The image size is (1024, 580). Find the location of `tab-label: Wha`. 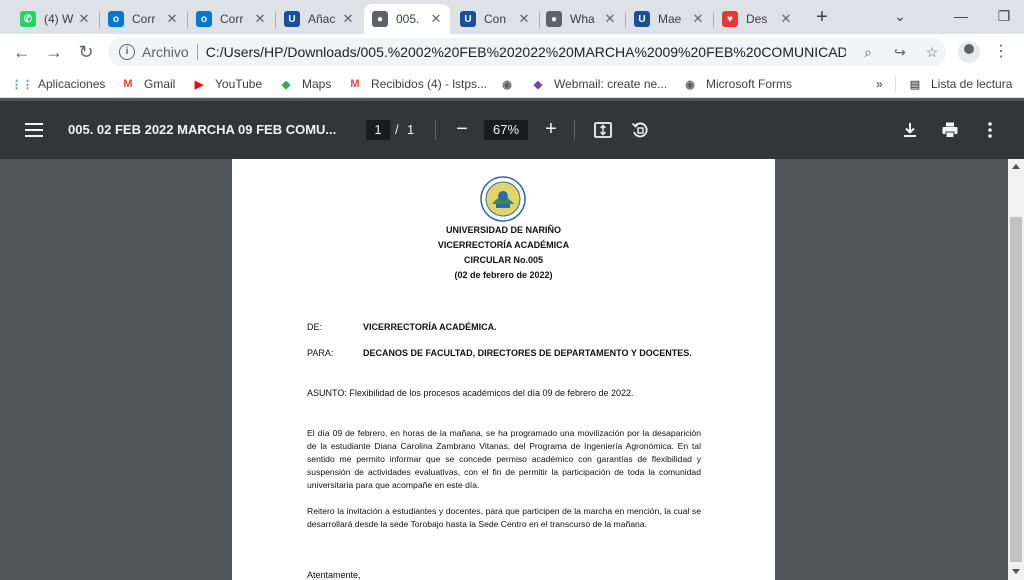

tab-label: Wha is located at coordinates (582, 19).